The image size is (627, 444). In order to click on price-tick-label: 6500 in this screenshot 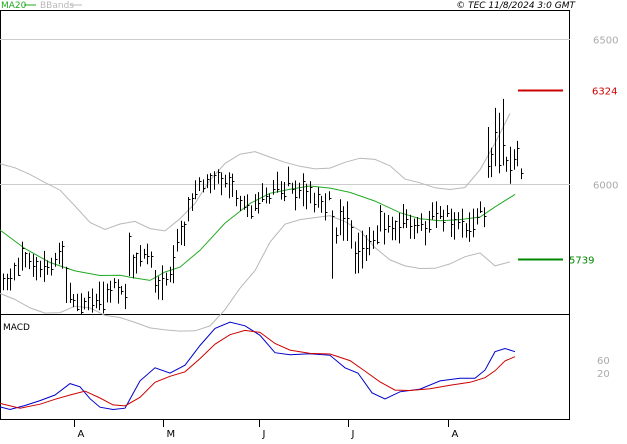, I will do `click(605, 41)`.